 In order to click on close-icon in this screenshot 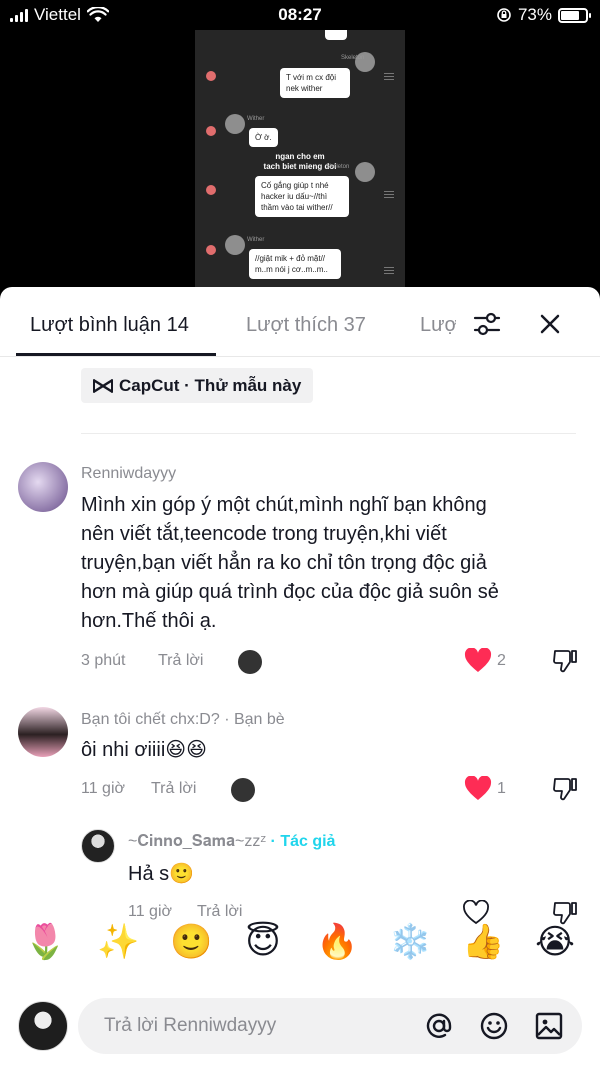, I will do `click(550, 324)`.